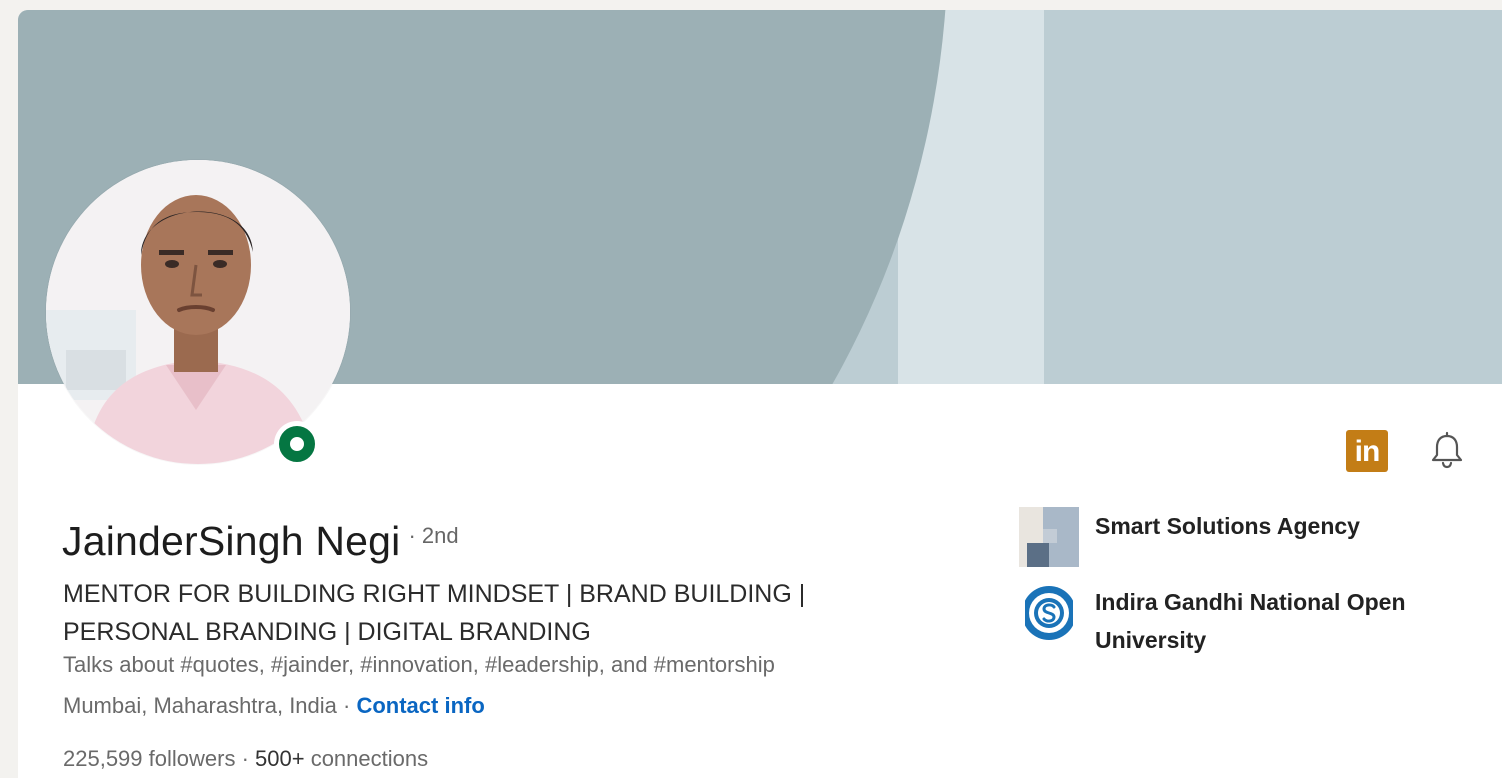 This screenshot has width=1502, height=778. What do you see at coordinates (200, 705) in the screenshot?
I see `profile-location: Mumbai, Maharashtra, India` at bounding box center [200, 705].